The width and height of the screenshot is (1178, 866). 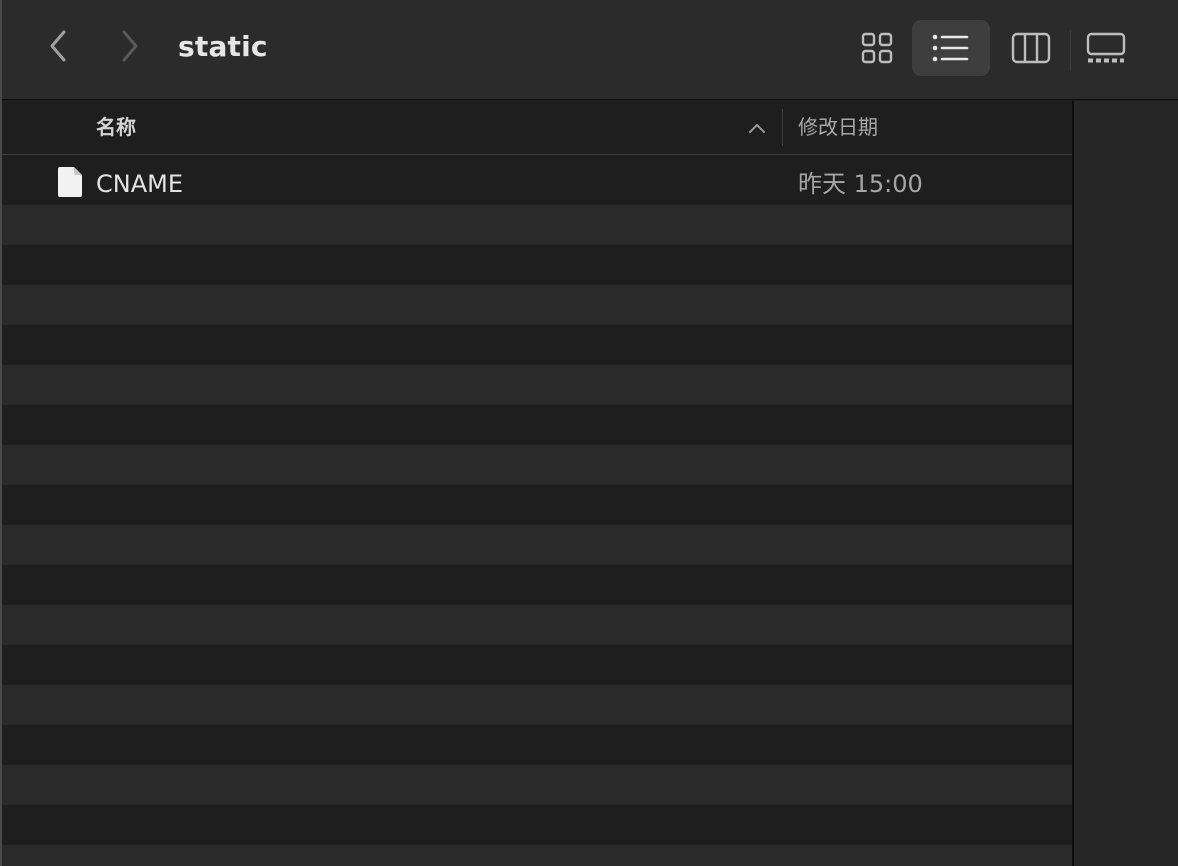 I want to click on list-icon, so click(x=950, y=48).